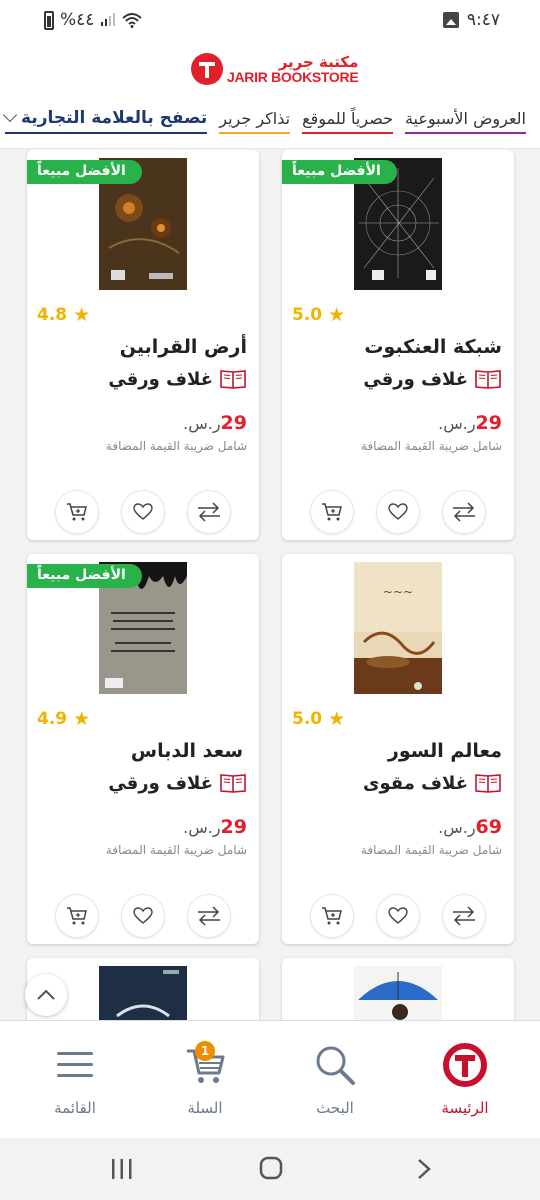 Image resolution: width=540 pixels, height=1200 pixels. Describe the element at coordinates (271, 1168) in the screenshot. I see `home-system-icon` at that location.